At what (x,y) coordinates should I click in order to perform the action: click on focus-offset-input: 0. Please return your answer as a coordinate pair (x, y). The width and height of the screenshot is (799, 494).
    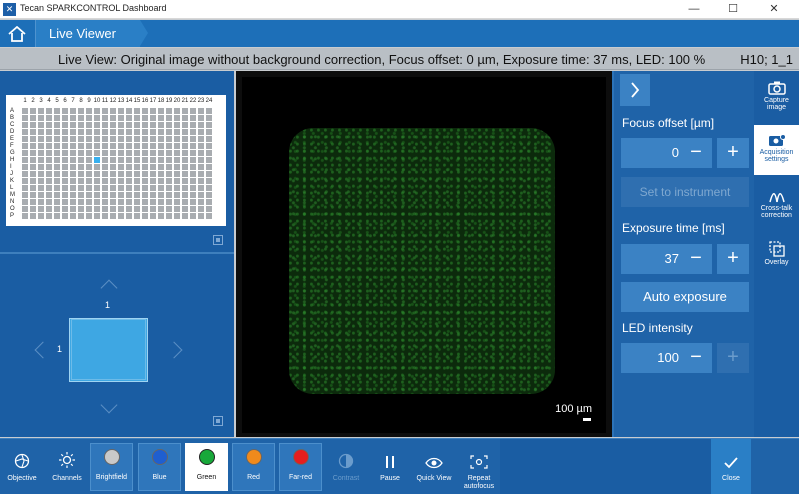
    Looking at the image, I should click on (654, 153).